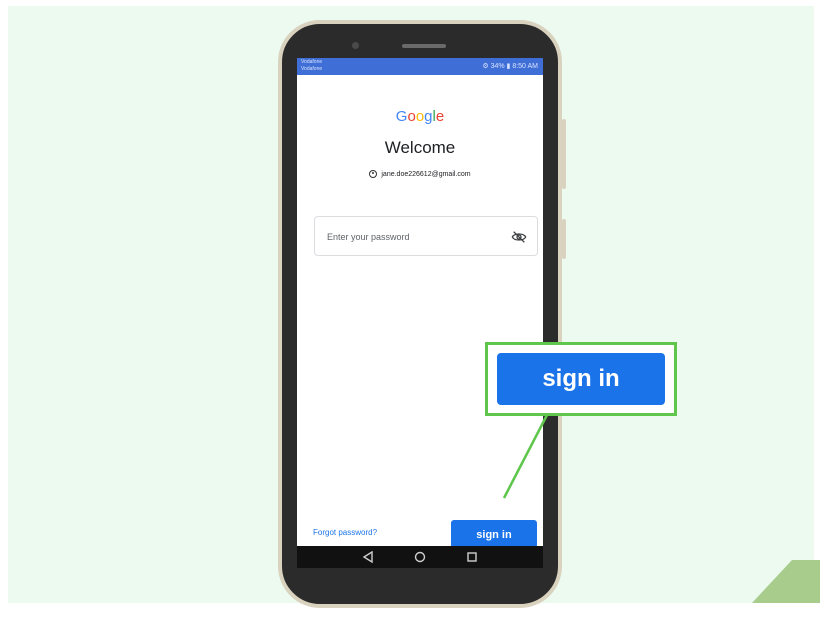 This screenshot has height=621, width=820. What do you see at coordinates (428, 116) in the screenshot?
I see `logo-letter: g` at bounding box center [428, 116].